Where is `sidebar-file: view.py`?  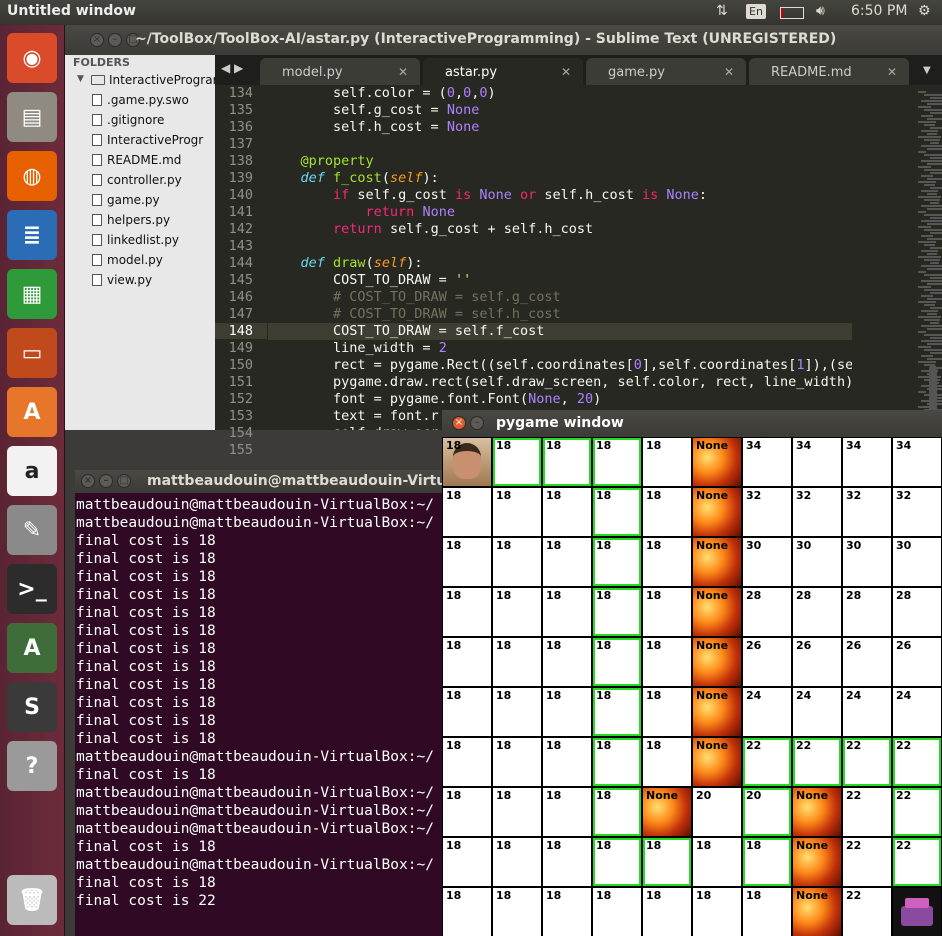
sidebar-file: view.py is located at coordinates (122, 280).